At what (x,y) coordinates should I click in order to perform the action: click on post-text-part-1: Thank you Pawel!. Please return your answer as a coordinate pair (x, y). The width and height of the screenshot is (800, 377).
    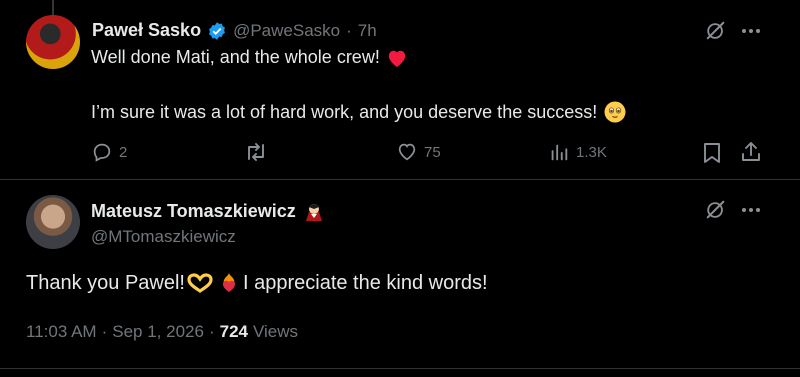
    Looking at the image, I should click on (105, 282).